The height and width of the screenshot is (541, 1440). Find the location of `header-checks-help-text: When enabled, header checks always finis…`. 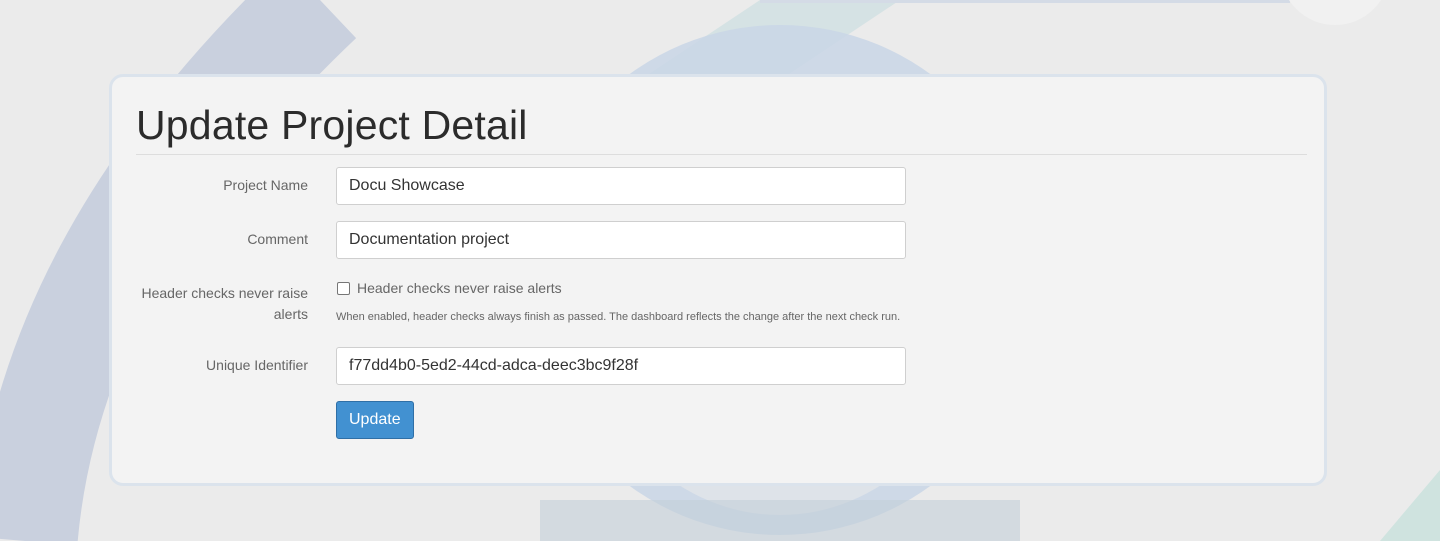

header-checks-help-text: When enabled, header checks always finis… is located at coordinates (618, 317).